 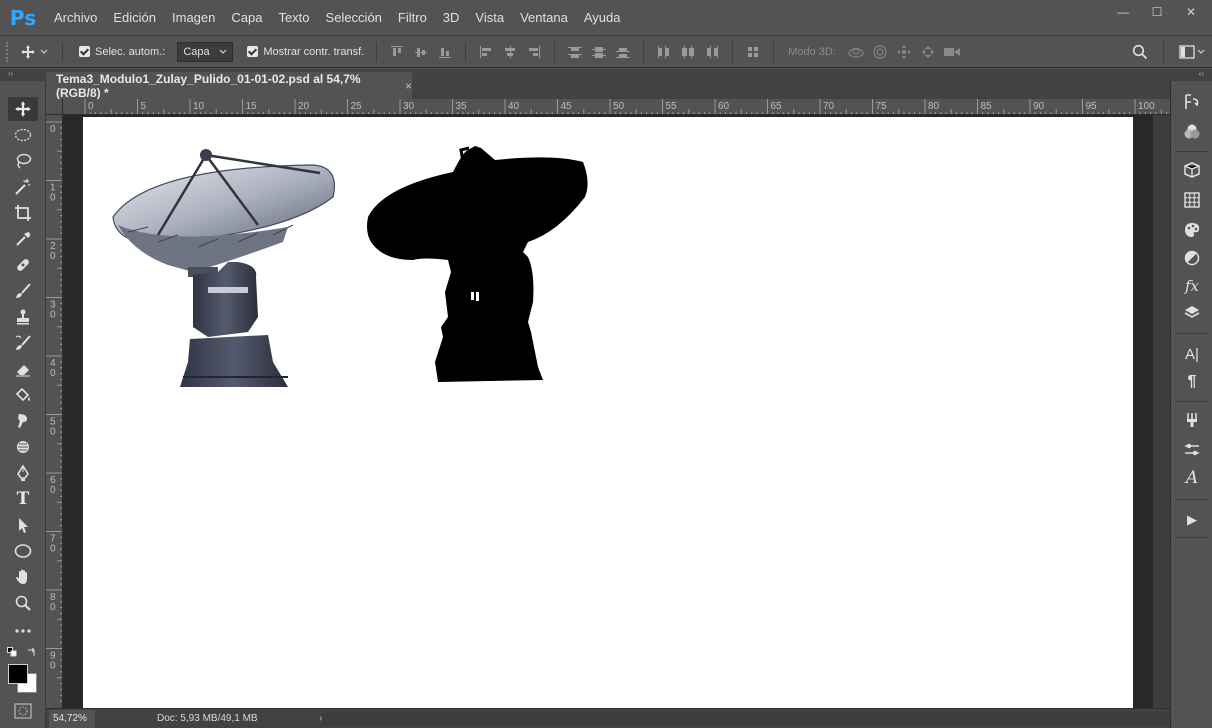 I want to click on menu-filtro: Filtro, so click(x=412, y=18).